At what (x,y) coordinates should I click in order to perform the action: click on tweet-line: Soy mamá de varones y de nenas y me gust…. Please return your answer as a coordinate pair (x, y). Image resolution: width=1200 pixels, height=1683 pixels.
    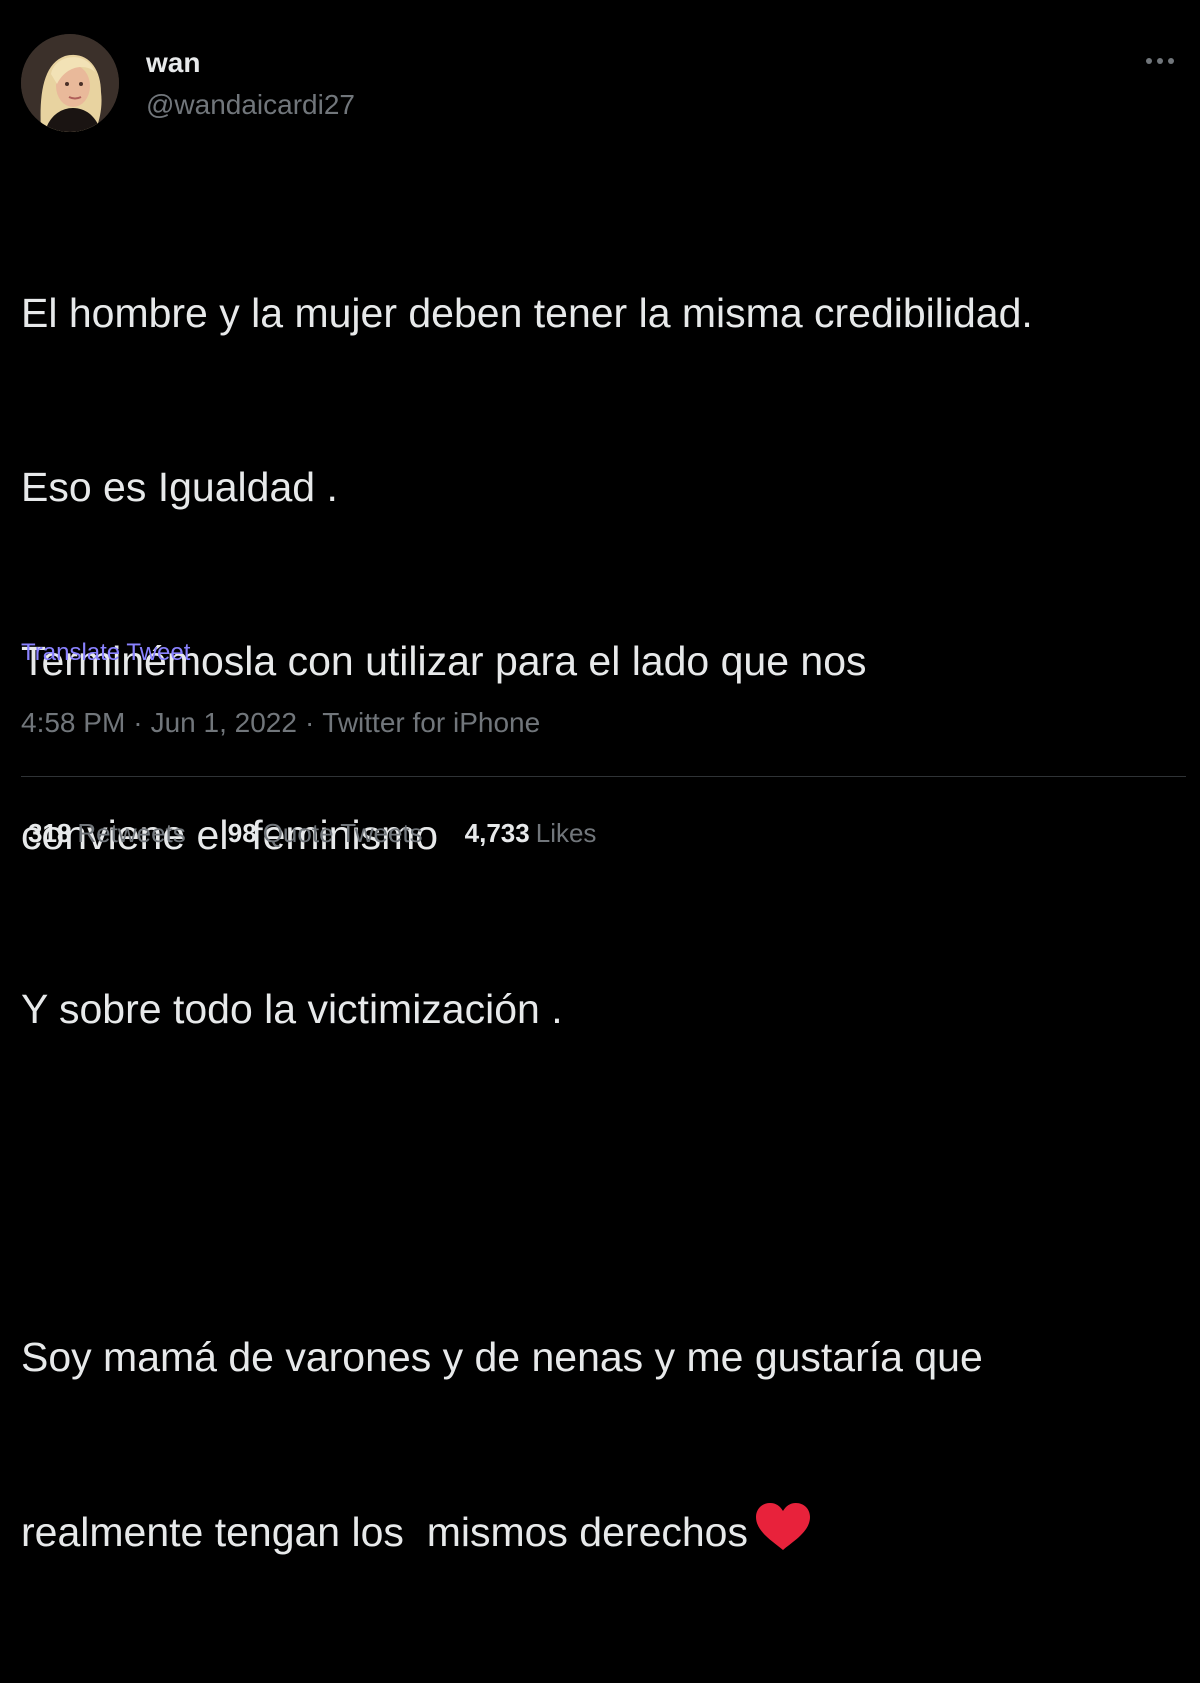
    Looking at the image, I should click on (502, 1357).